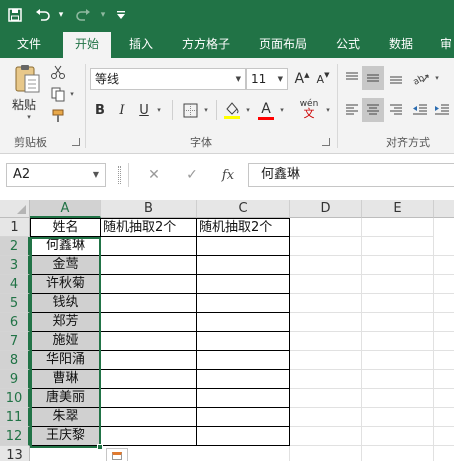 The height and width of the screenshot is (461, 454). I want to click on name-box: A2 ▼, so click(56, 175).